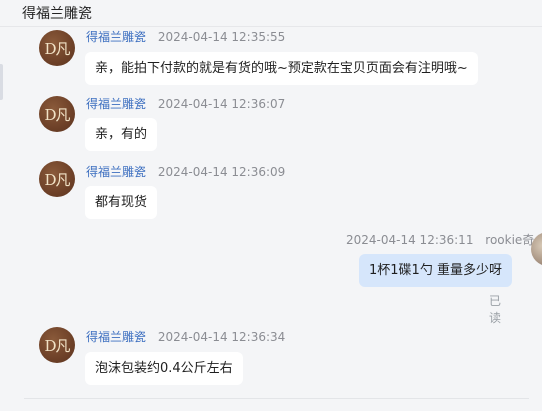  Describe the element at coordinates (221, 337) in the screenshot. I see `message-time: 2024-04-14 12:36:34` at that location.